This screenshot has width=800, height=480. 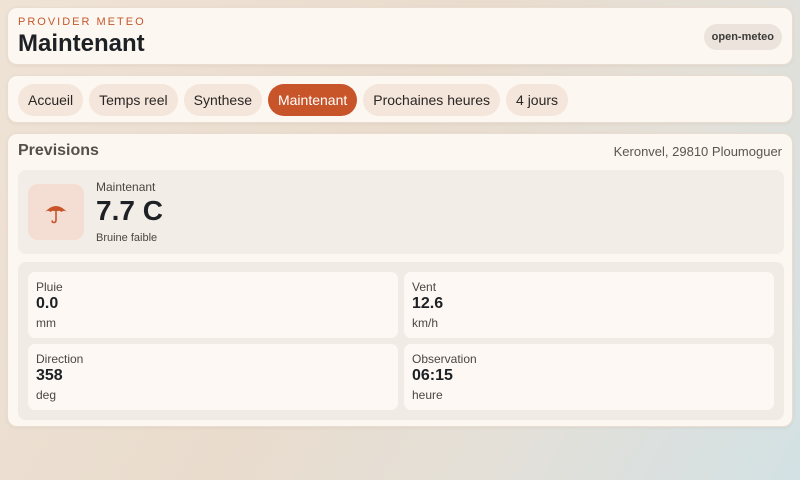 What do you see at coordinates (424, 287) in the screenshot?
I see `metric-label: Vent` at bounding box center [424, 287].